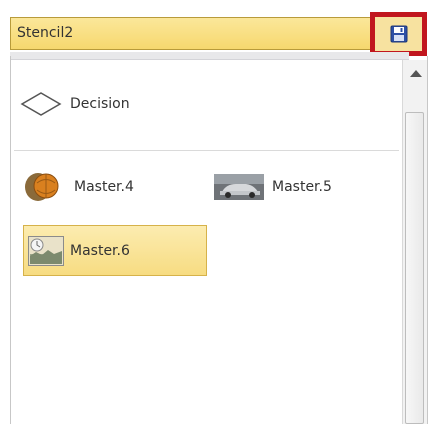 The height and width of the screenshot is (424, 439). Describe the element at coordinates (302, 187) in the screenshot. I see `shape-label: Master.5` at that location.